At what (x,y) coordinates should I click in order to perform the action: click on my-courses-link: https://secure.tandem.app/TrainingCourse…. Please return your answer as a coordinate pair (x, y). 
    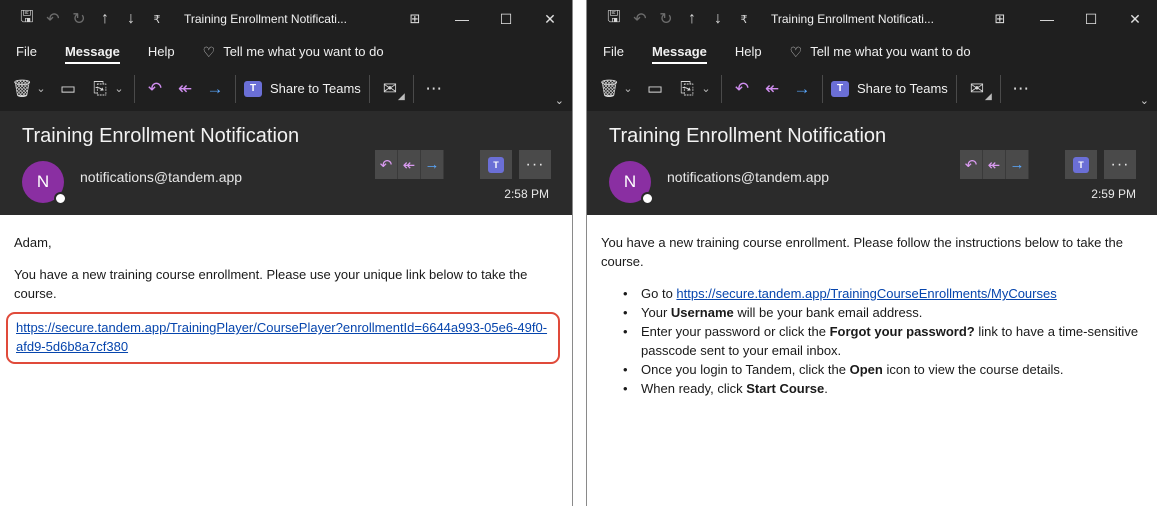
    Looking at the image, I should click on (866, 293).